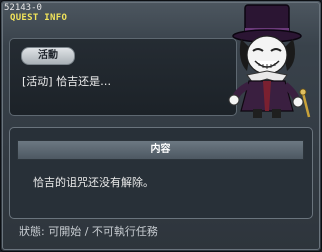  What do you see at coordinates (39, 18) in the screenshot?
I see `window-title: QUEST INFO` at bounding box center [39, 18].